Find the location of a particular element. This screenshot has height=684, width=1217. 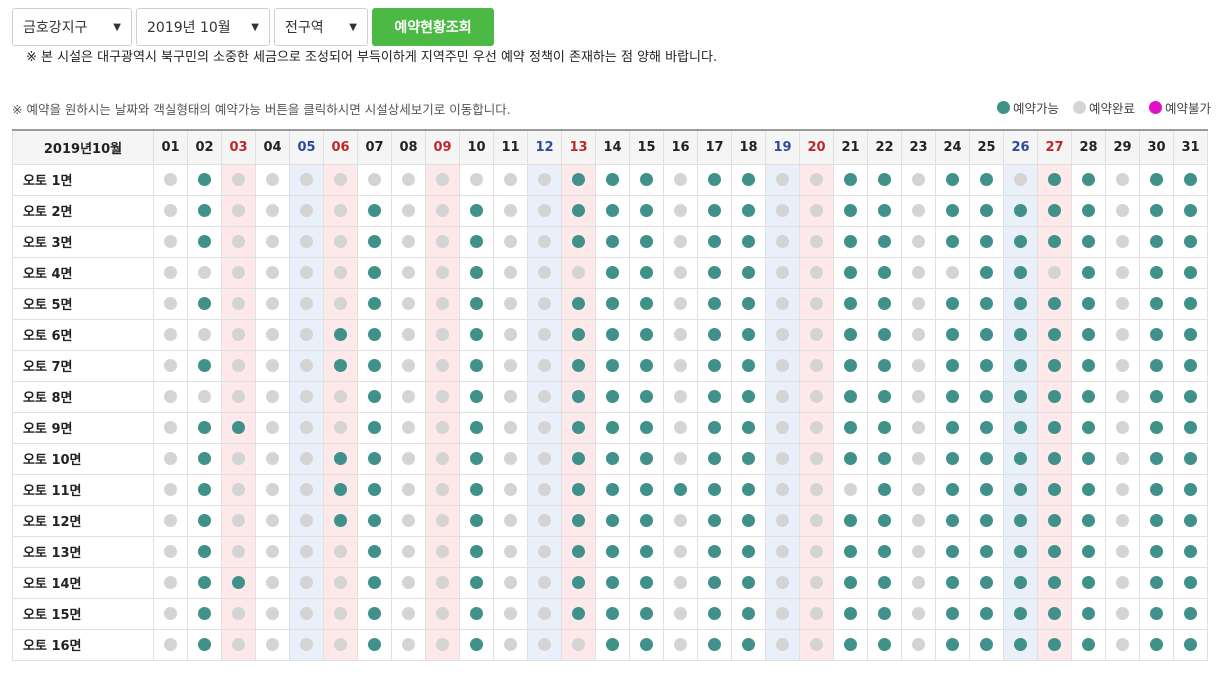

area-select: 전구역 ▼ is located at coordinates (321, 27).